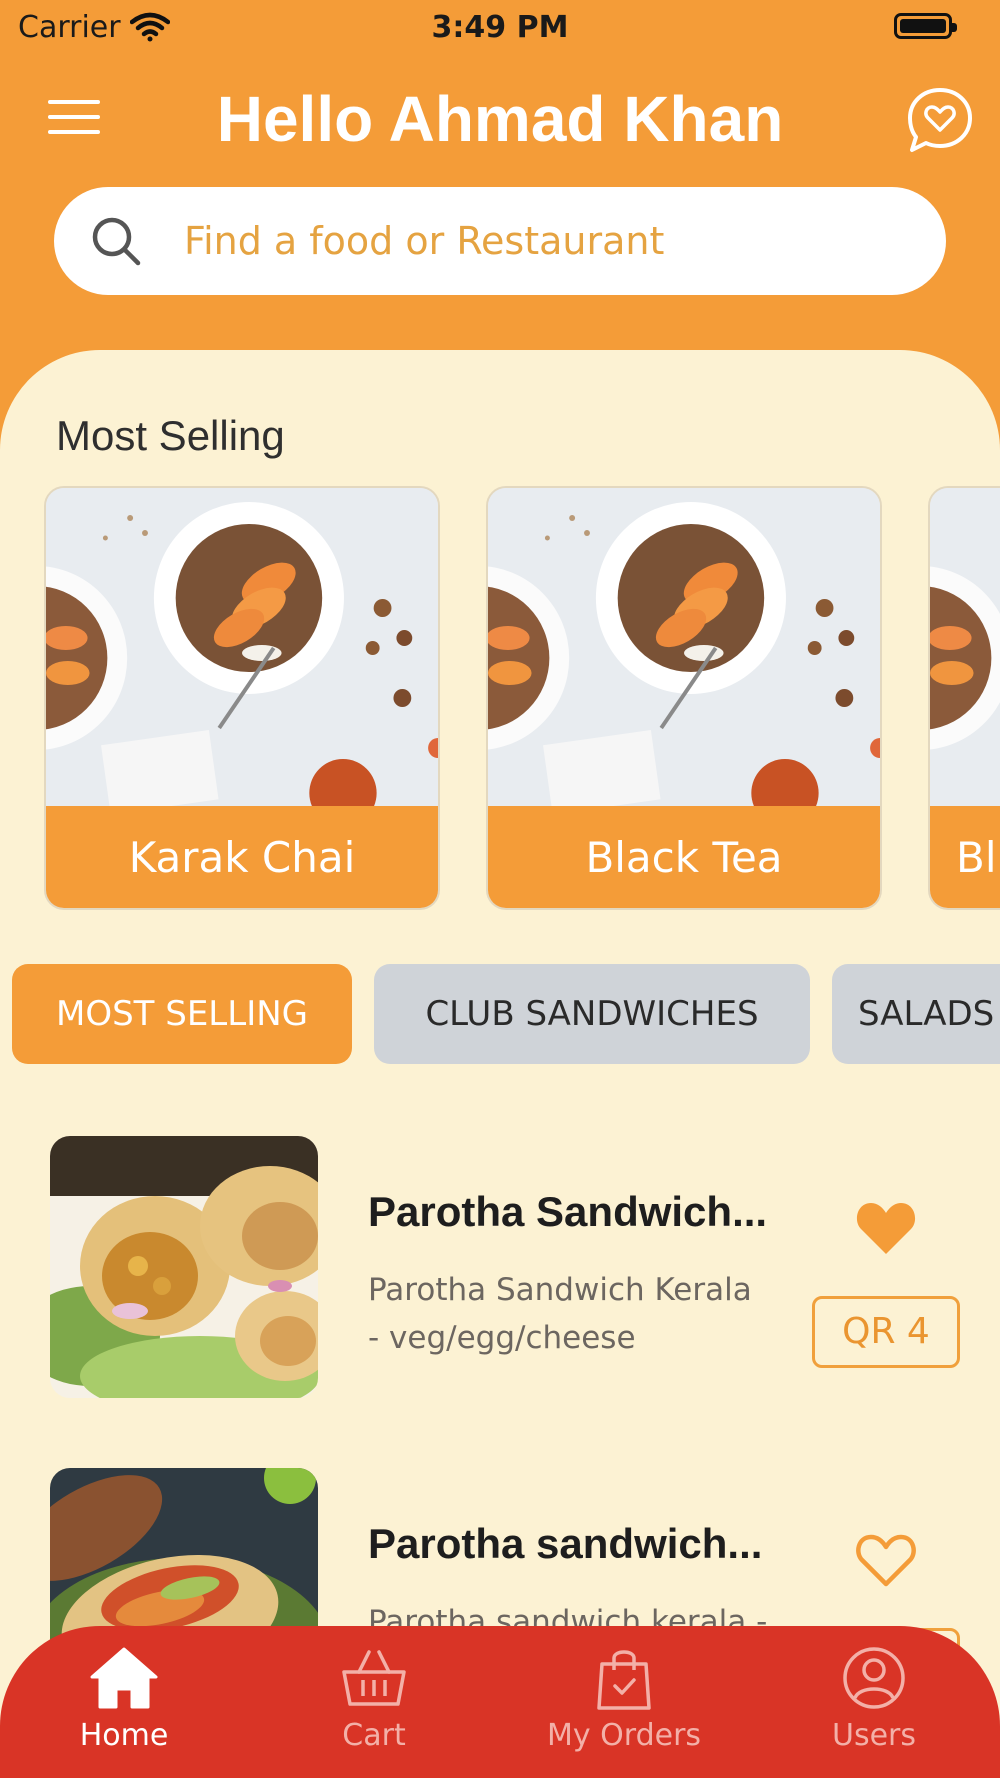  Describe the element at coordinates (624, 1680) in the screenshot. I see `shopping-bag-icon` at that location.